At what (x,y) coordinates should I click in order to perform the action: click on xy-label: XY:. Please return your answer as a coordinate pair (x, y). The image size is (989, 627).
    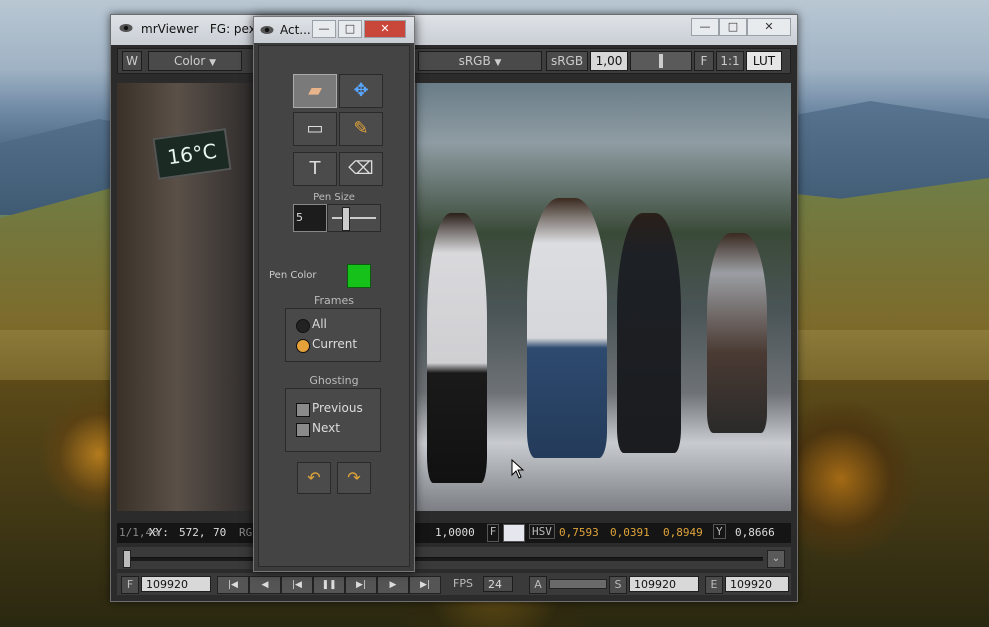
    Looking at the image, I should click on (159, 532).